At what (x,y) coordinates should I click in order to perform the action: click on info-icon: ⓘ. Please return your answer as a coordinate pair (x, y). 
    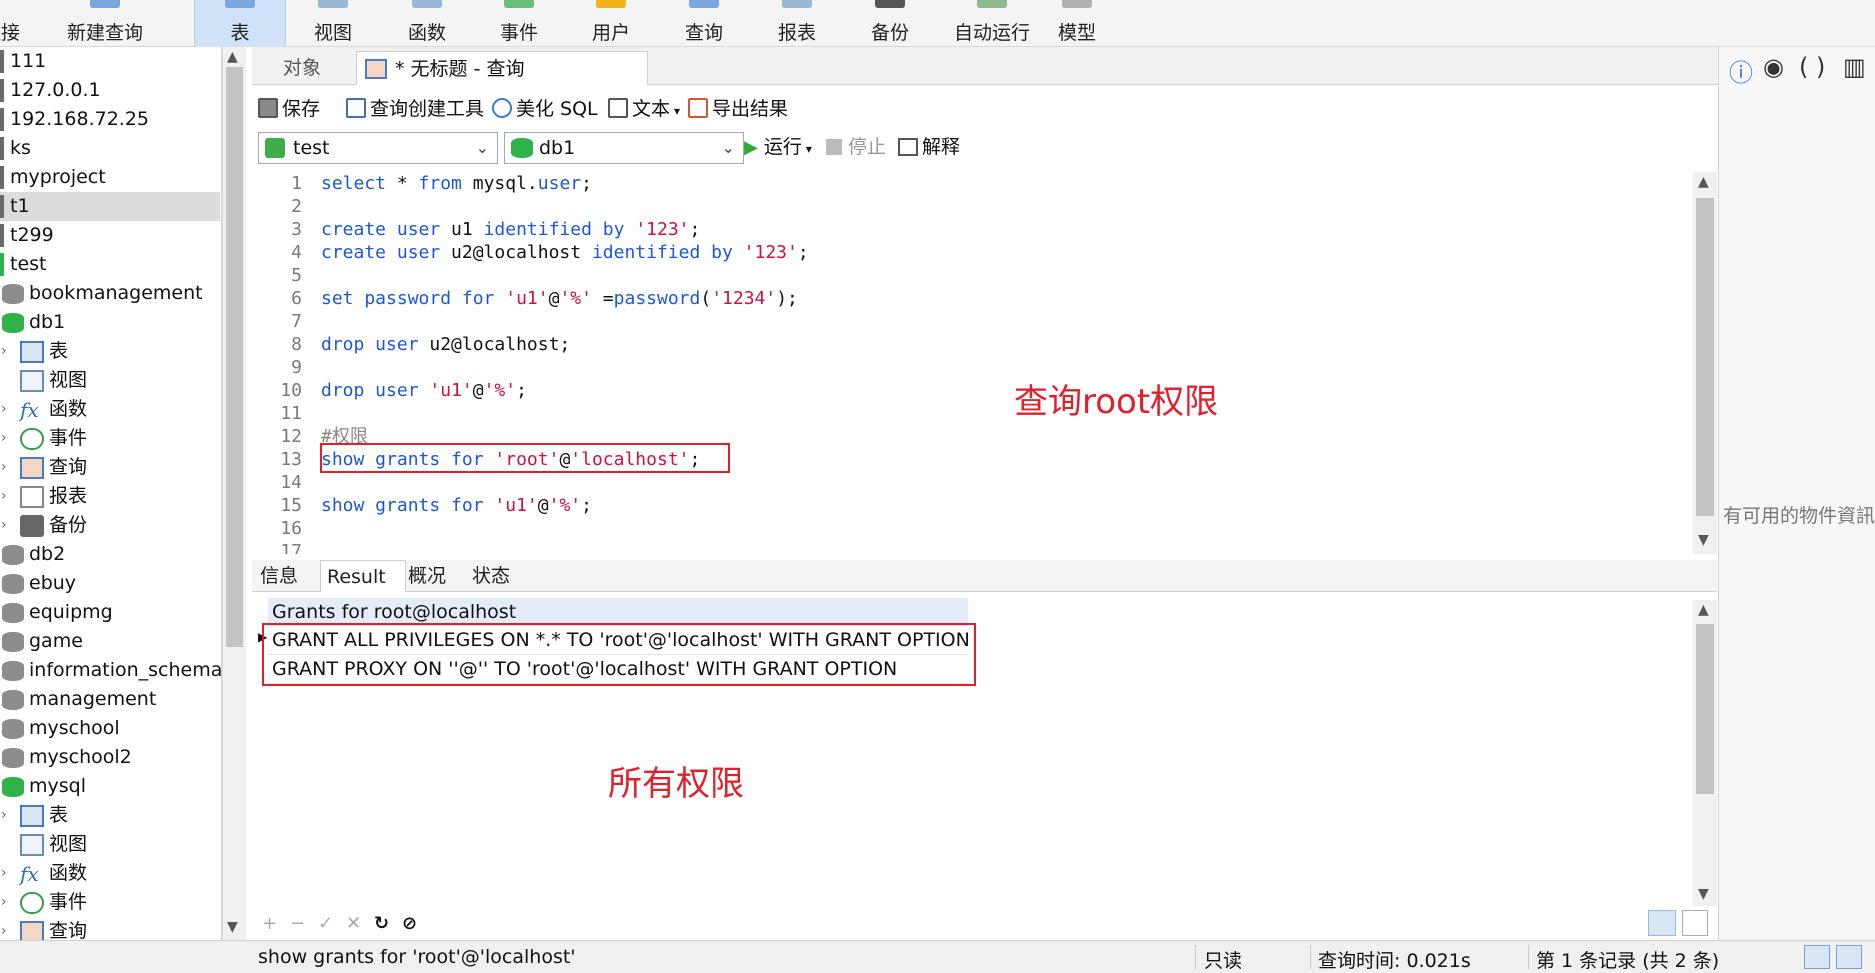
    Looking at the image, I should click on (1741, 70).